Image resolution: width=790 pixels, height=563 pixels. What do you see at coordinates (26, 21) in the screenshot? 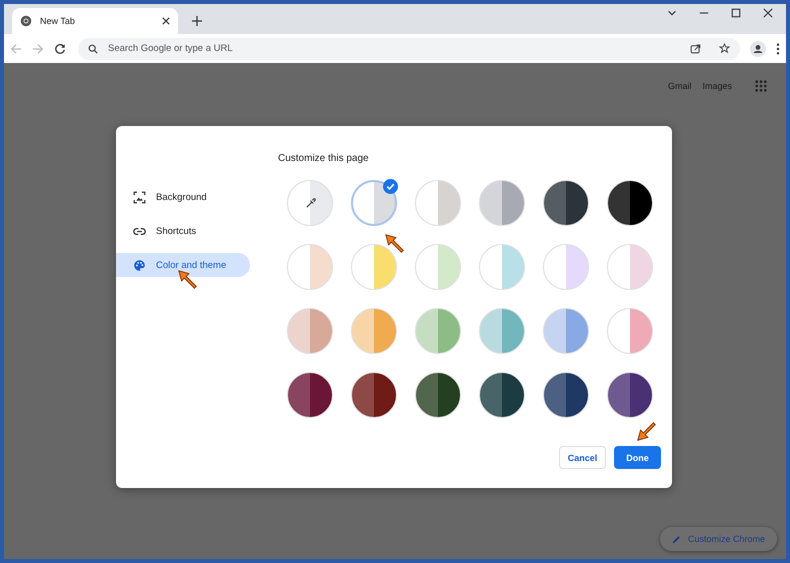
I see `chrome-logo-icon` at bounding box center [26, 21].